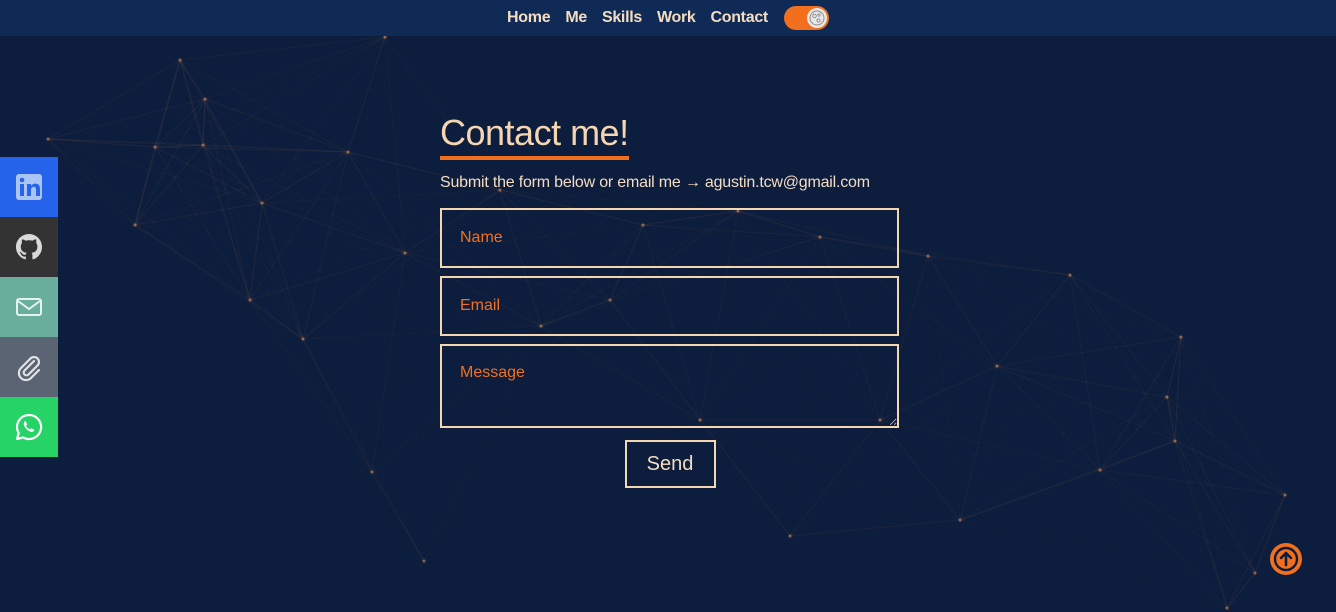 This screenshot has height=612, width=1336. What do you see at coordinates (622, 18) in the screenshot?
I see `nav-skills-link: Skills` at bounding box center [622, 18].